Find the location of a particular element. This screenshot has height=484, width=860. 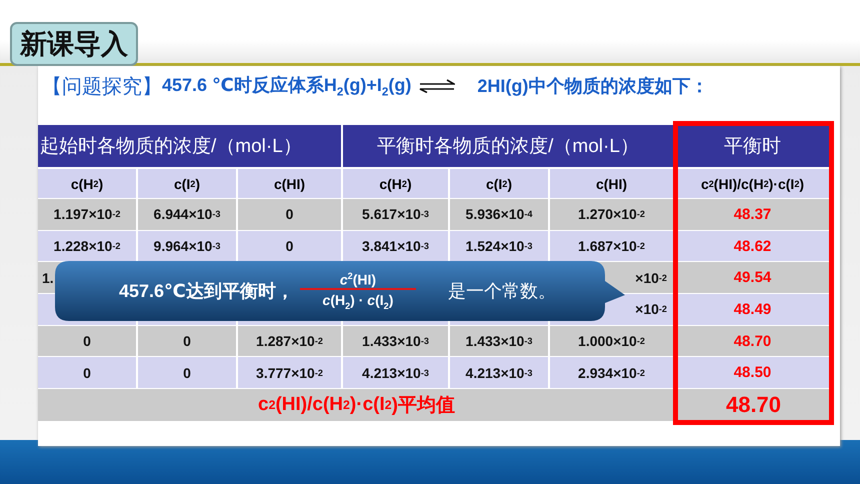

fraction-numerator: c$^{2}$(HI) is located at coordinates (358, 280).